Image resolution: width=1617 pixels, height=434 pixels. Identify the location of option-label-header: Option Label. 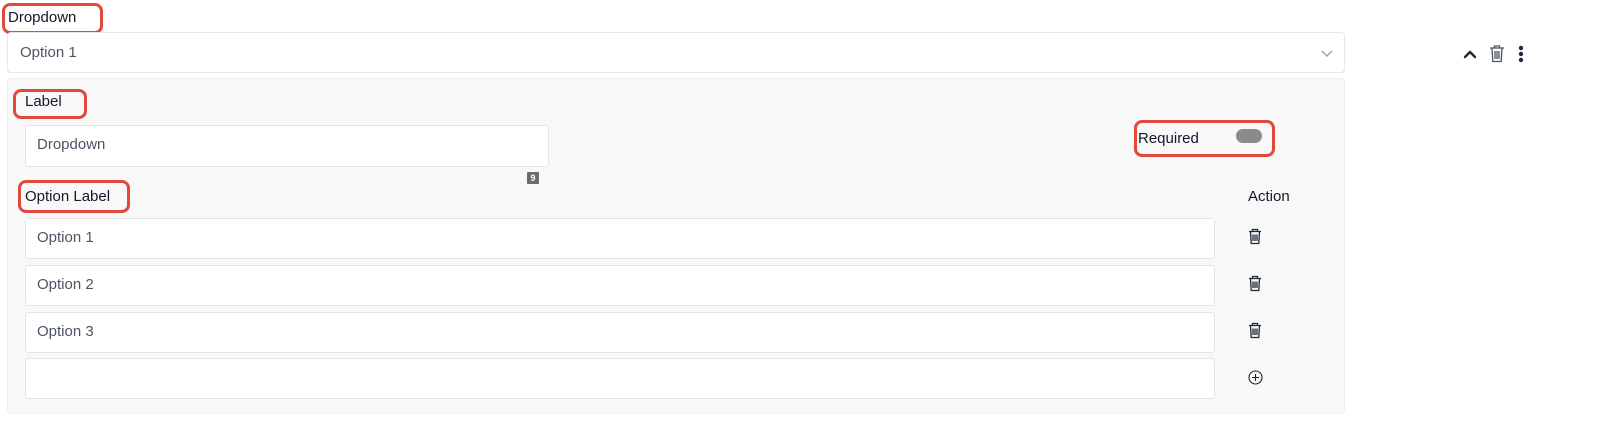
(68, 196).